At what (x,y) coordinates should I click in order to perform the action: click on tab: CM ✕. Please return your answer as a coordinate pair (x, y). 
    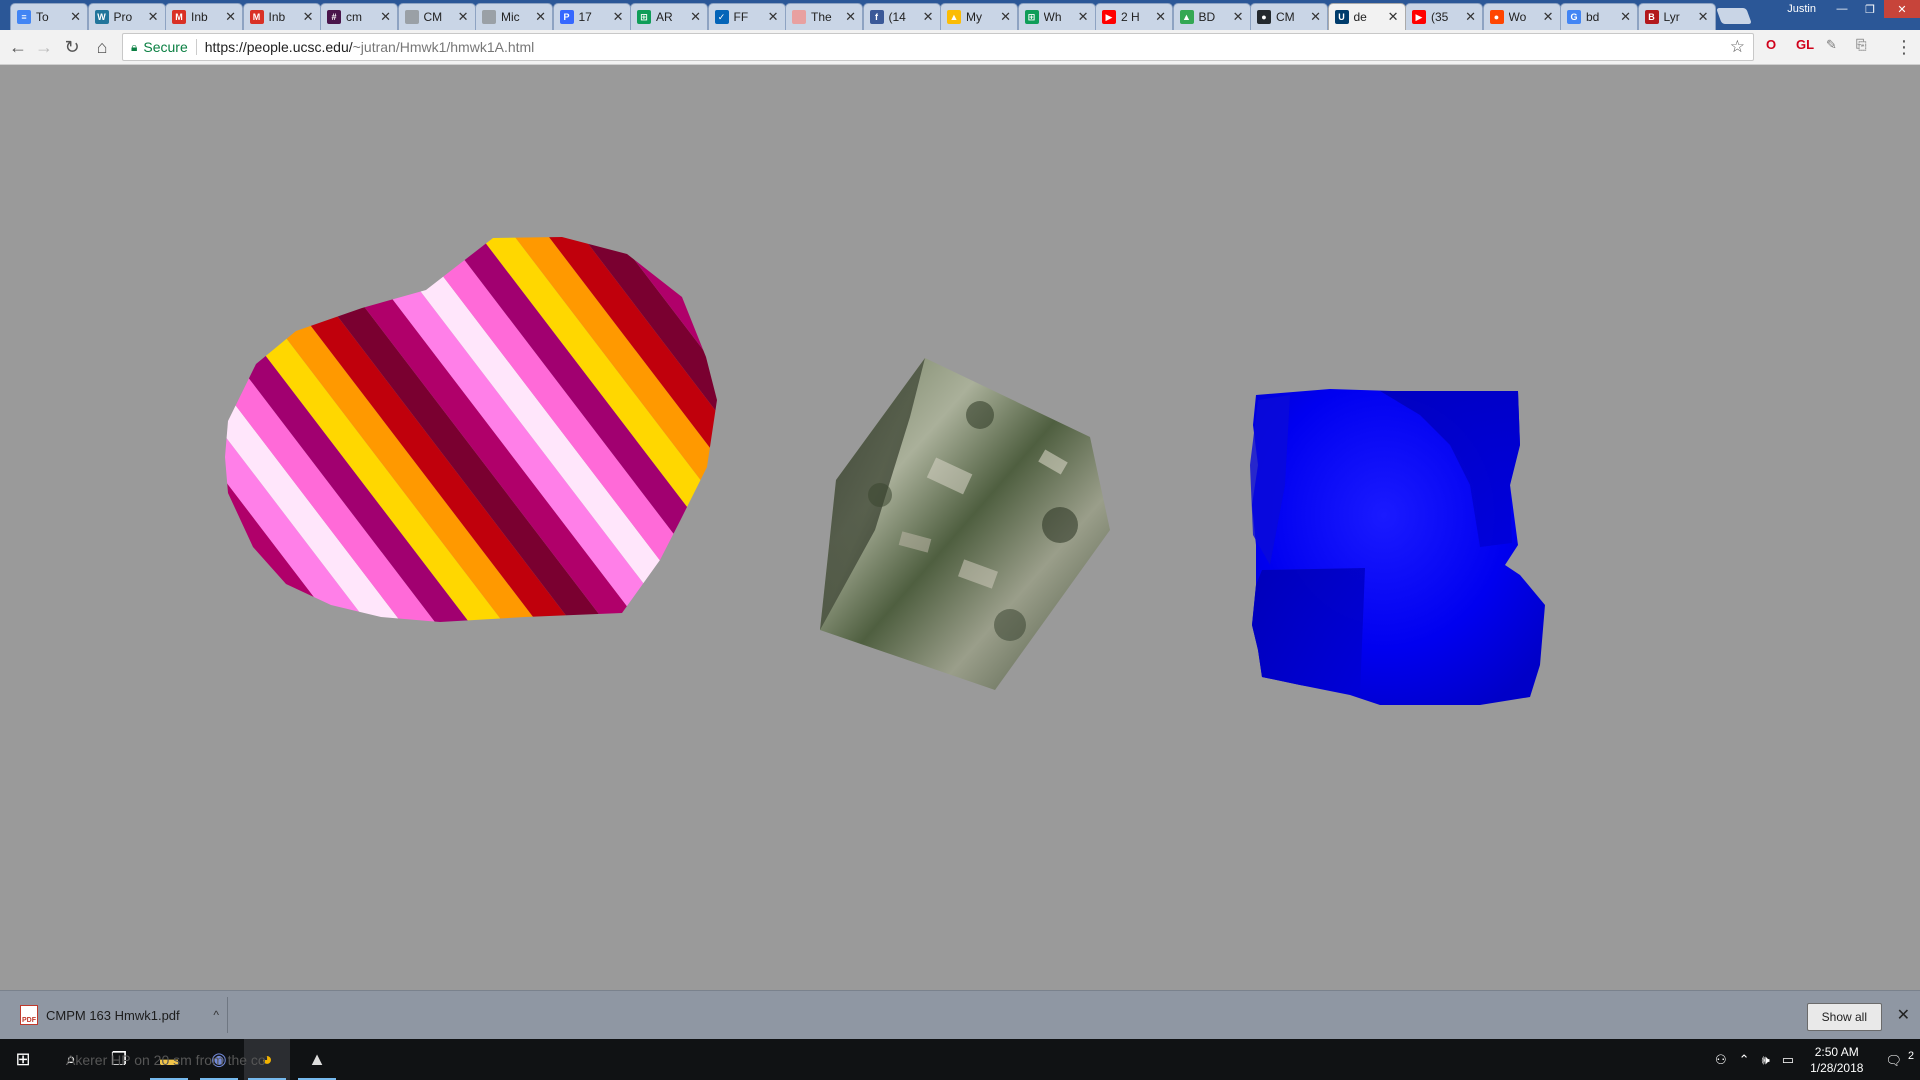
    Looking at the image, I should click on (436, 16).